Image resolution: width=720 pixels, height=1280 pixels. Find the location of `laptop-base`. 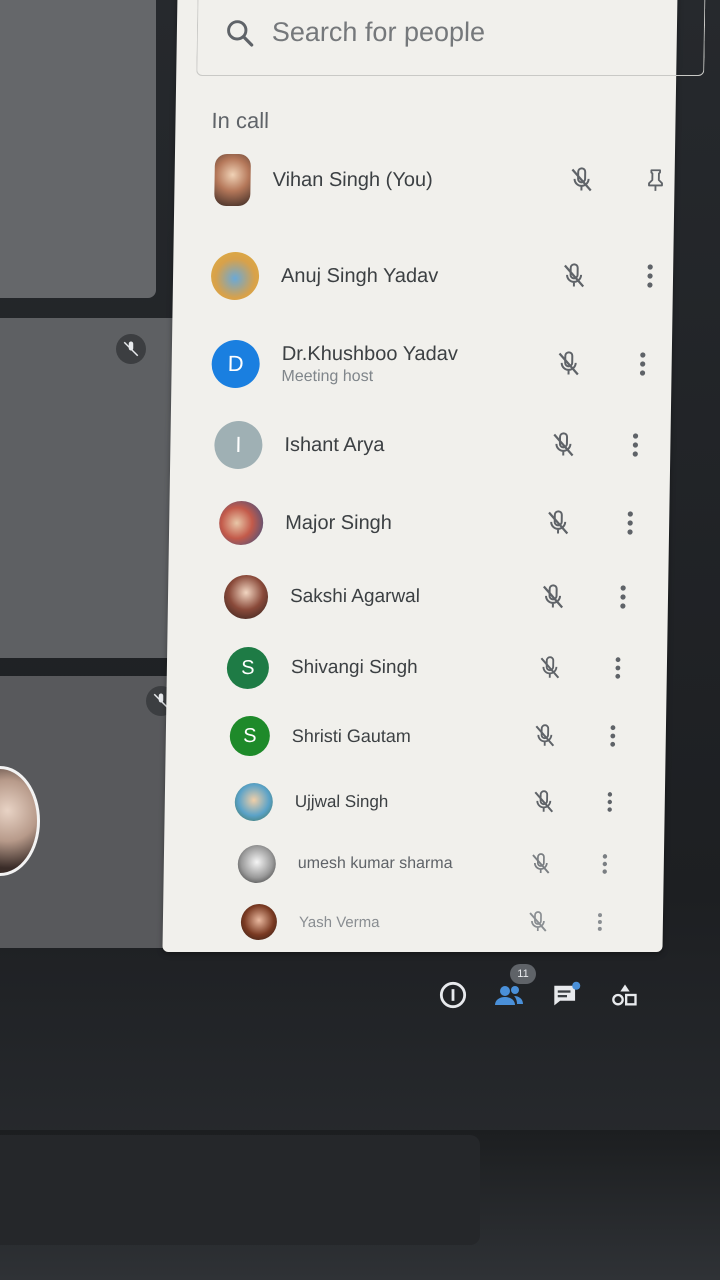

laptop-base is located at coordinates (240, 1190).